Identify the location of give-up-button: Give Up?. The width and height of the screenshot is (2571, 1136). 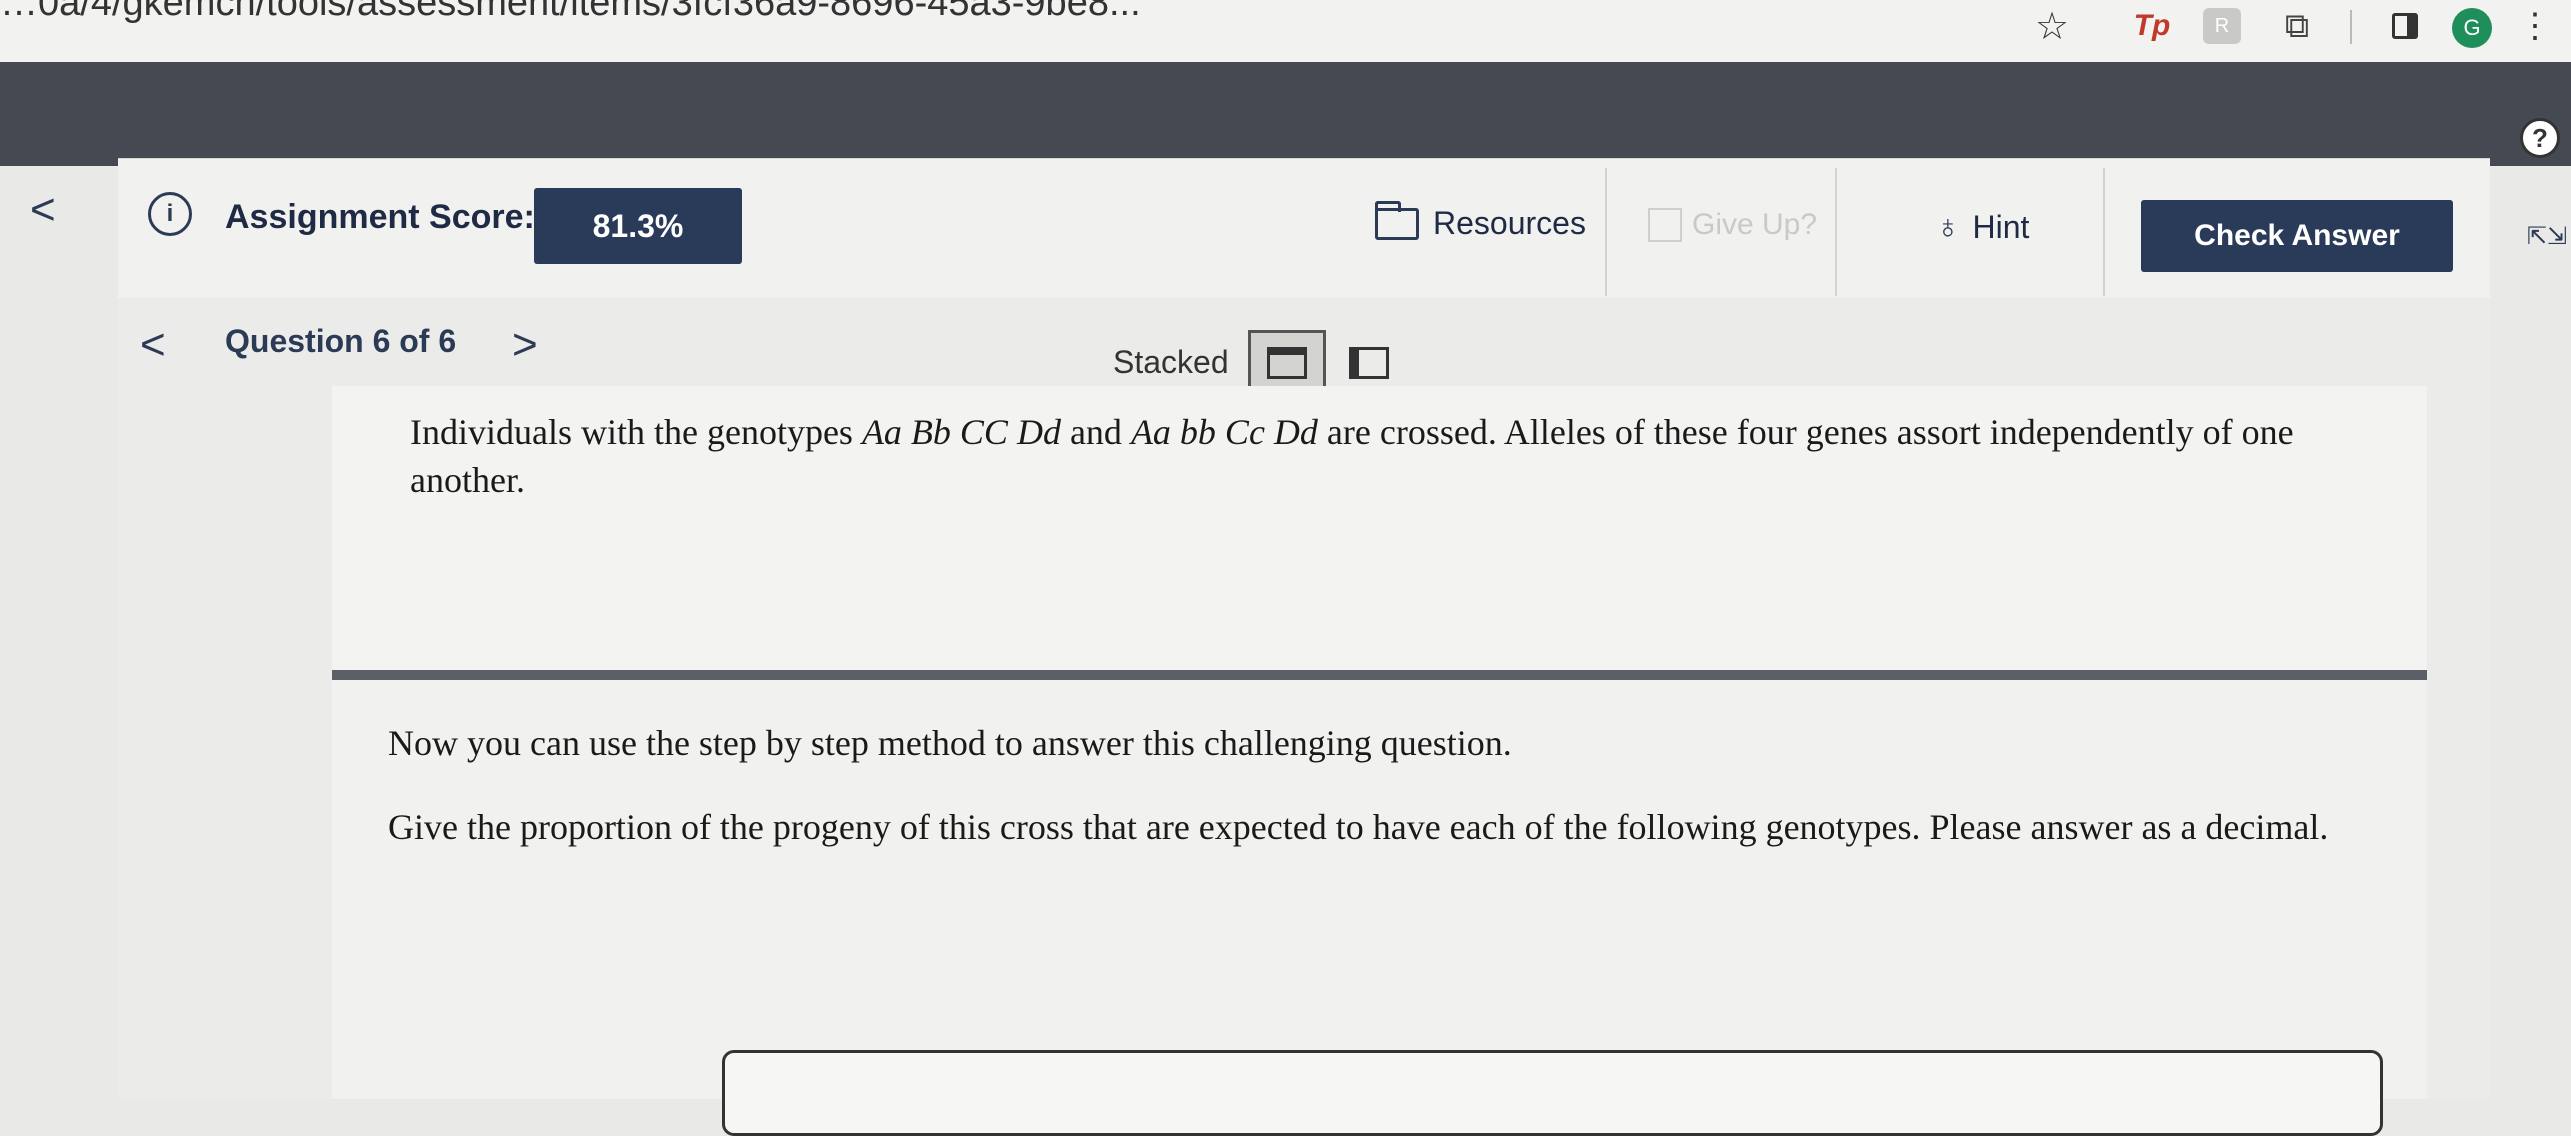
(1732, 225).